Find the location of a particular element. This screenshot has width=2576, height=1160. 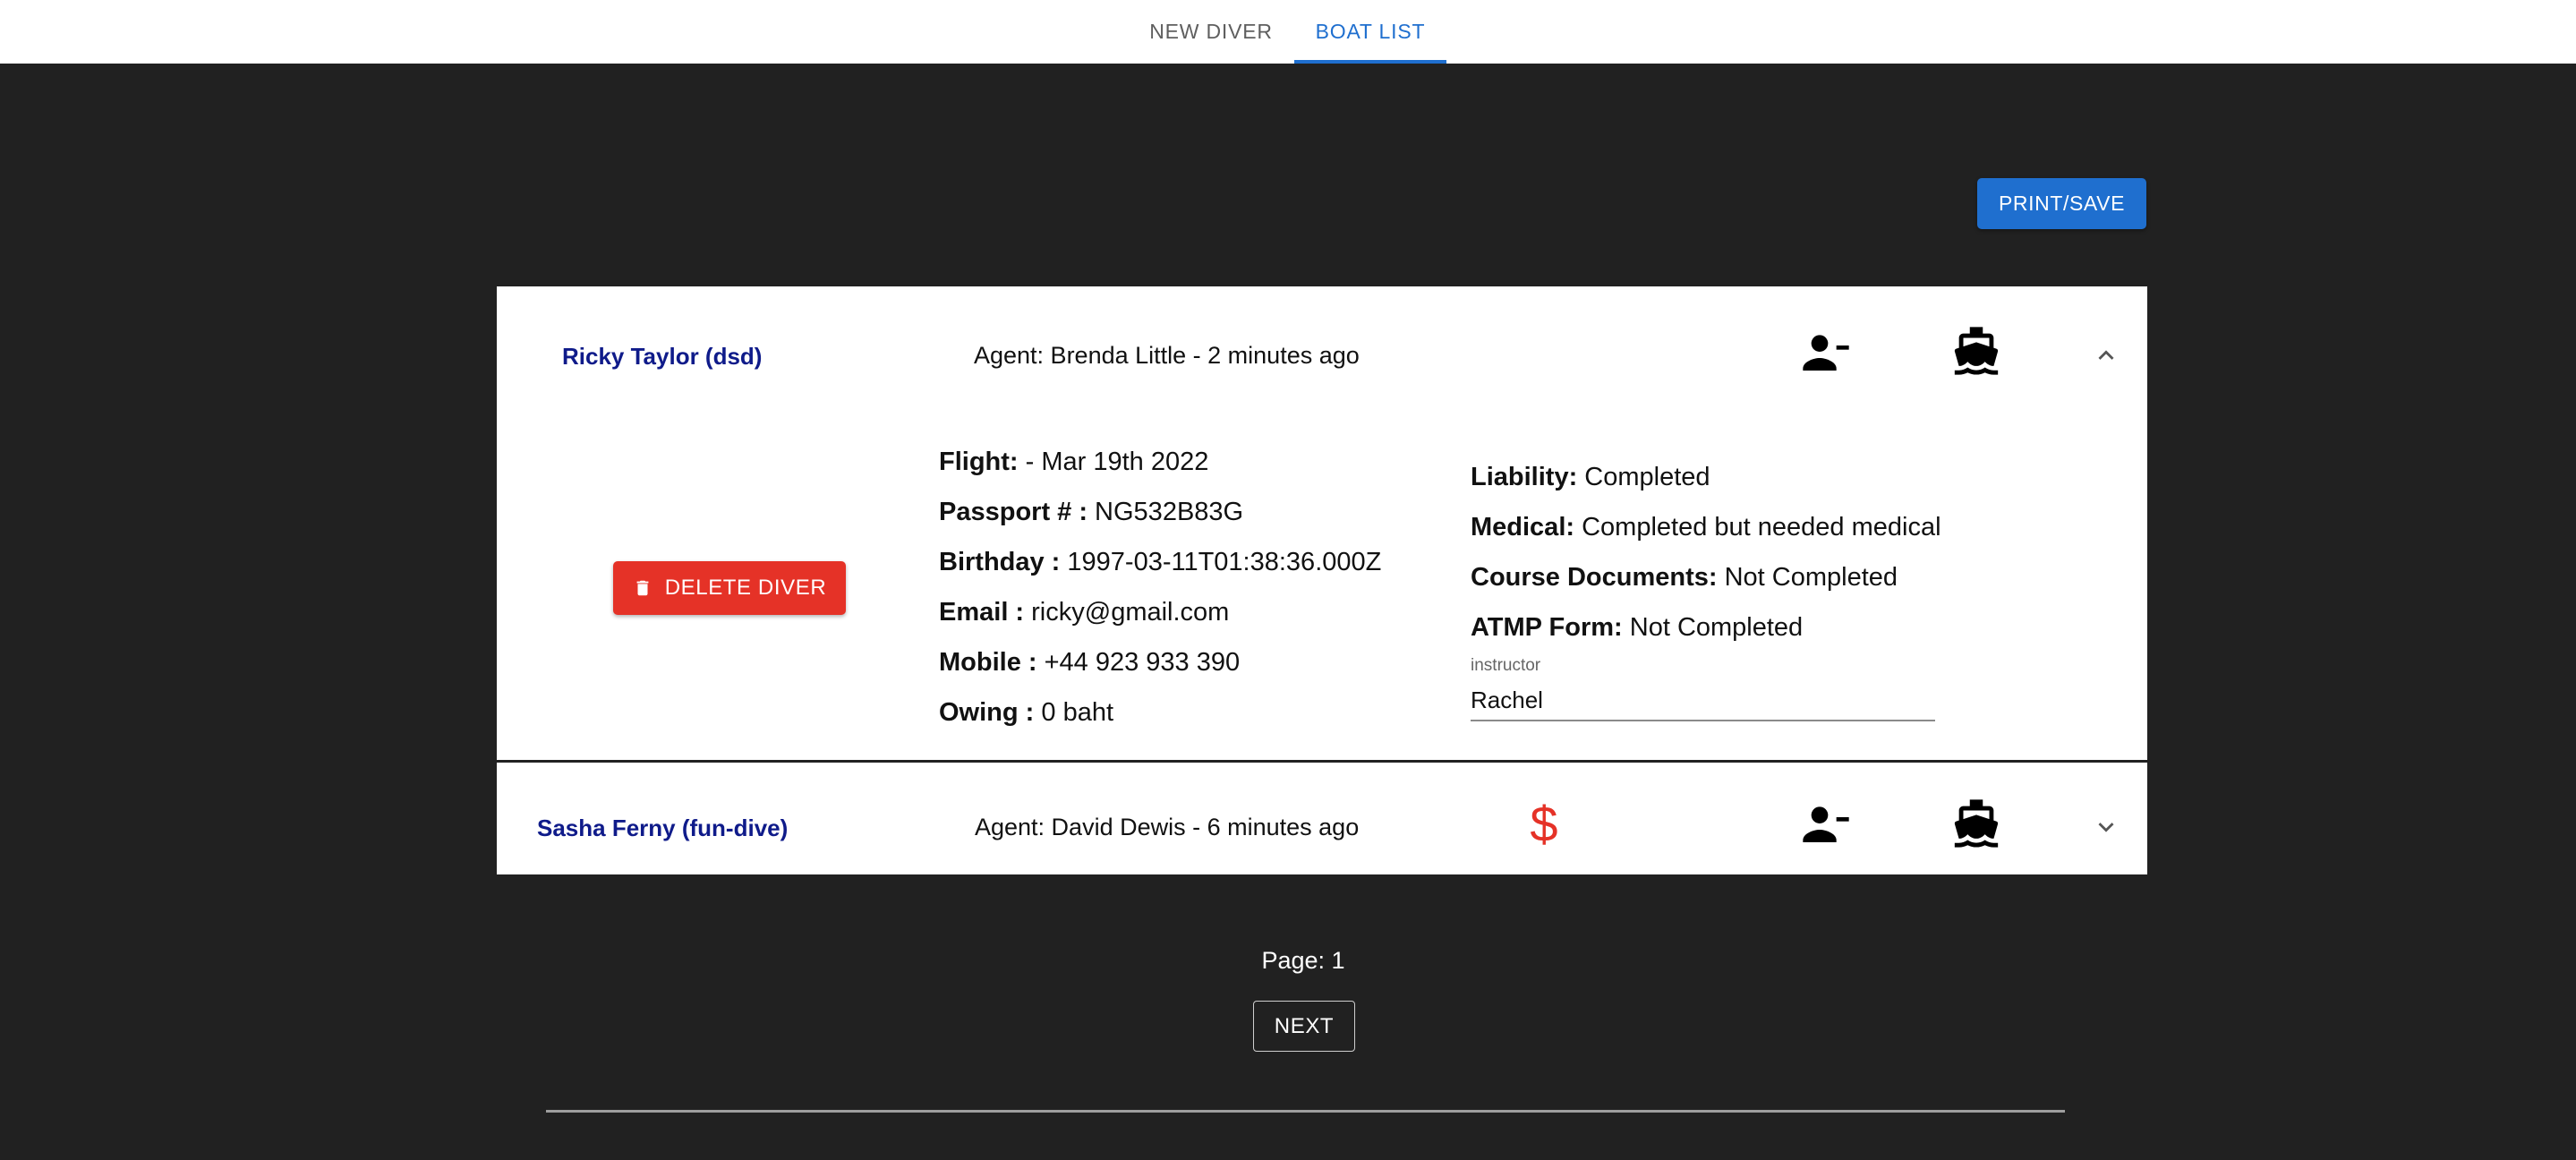

atmp-form-status: ATMP Form: Not Completed is located at coordinates (1637, 627).